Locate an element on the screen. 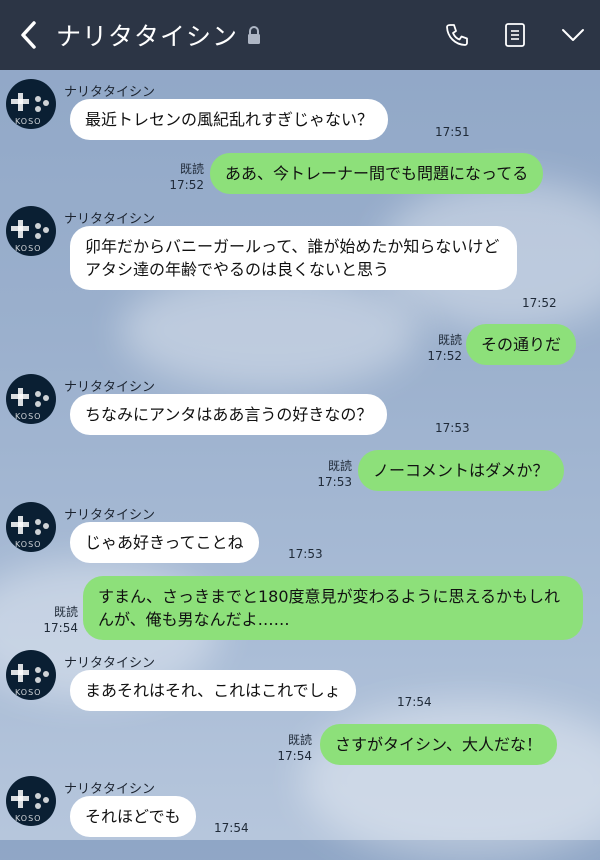 The height and width of the screenshot is (860, 600). message-bubble: さすがタイシン、大人だな！ is located at coordinates (439, 744).